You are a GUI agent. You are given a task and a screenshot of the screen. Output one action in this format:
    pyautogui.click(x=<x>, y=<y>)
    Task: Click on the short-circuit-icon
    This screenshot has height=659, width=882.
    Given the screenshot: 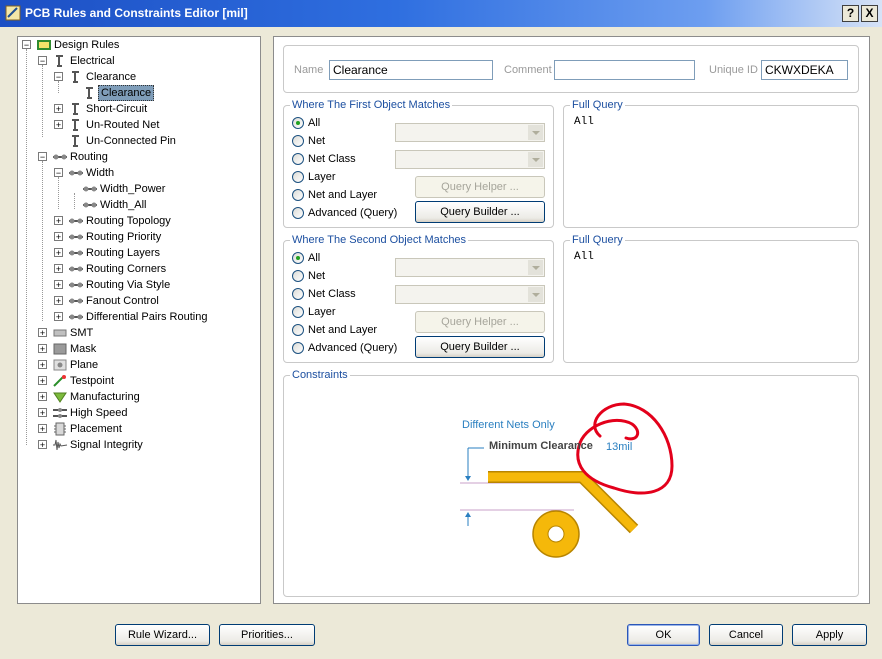 What is the action you would take?
    pyautogui.click(x=75, y=109)
    